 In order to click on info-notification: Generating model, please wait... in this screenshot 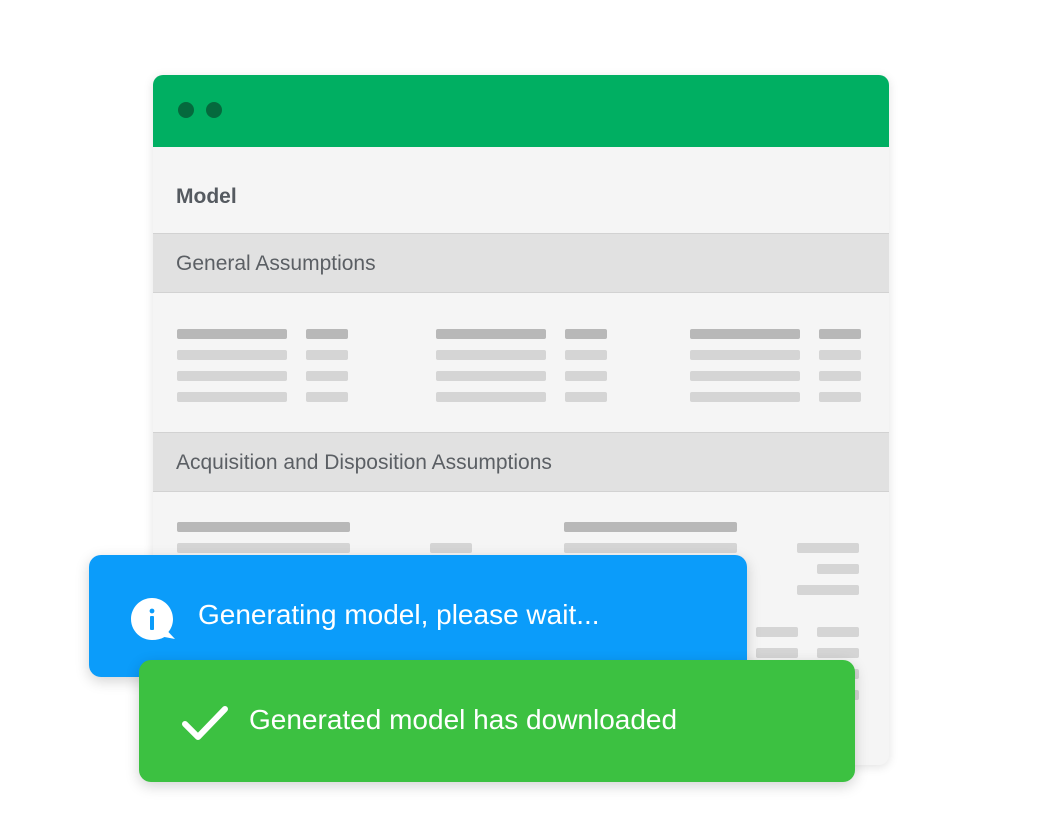, I will do `click(418, 616)`.